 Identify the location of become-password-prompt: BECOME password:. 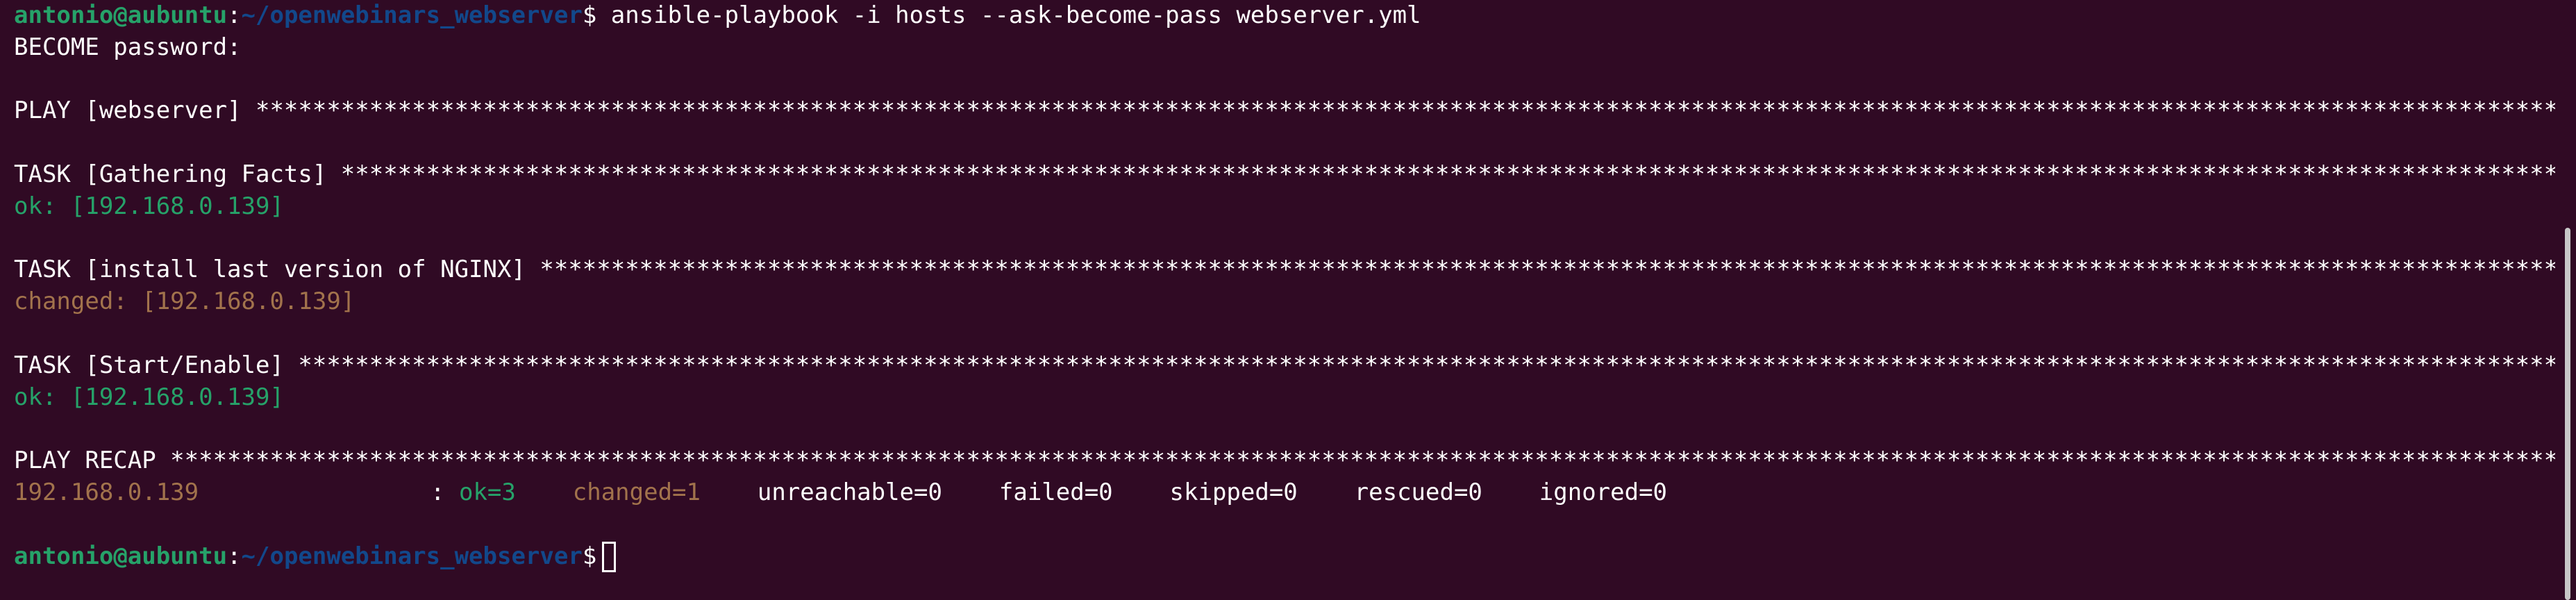
(128, 47).